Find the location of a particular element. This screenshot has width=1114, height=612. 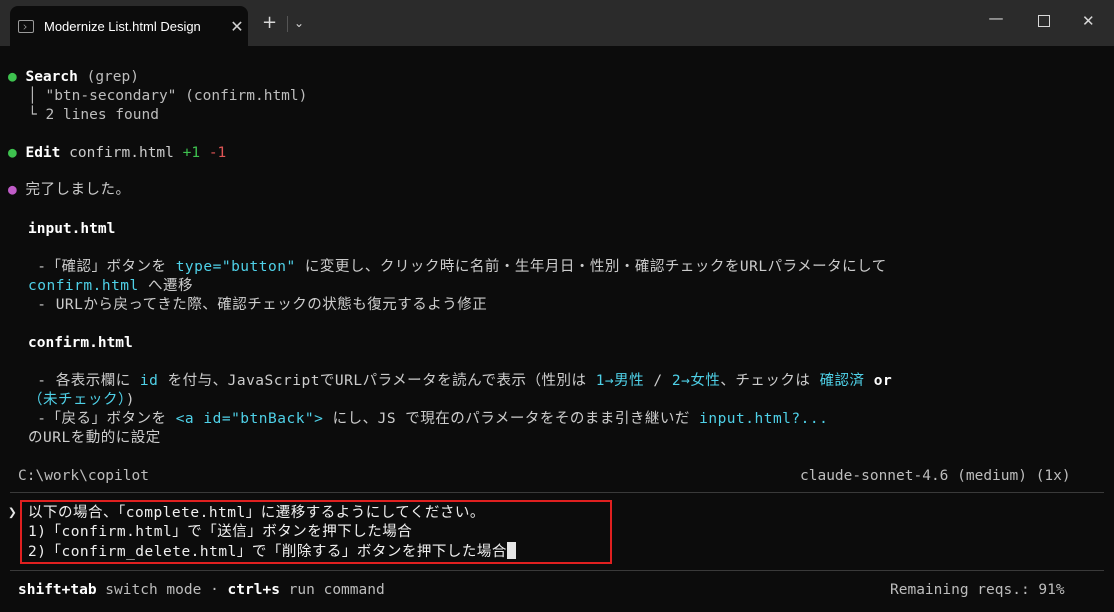

tab-close-icon: ✕ is located at coordinates (237, 26).